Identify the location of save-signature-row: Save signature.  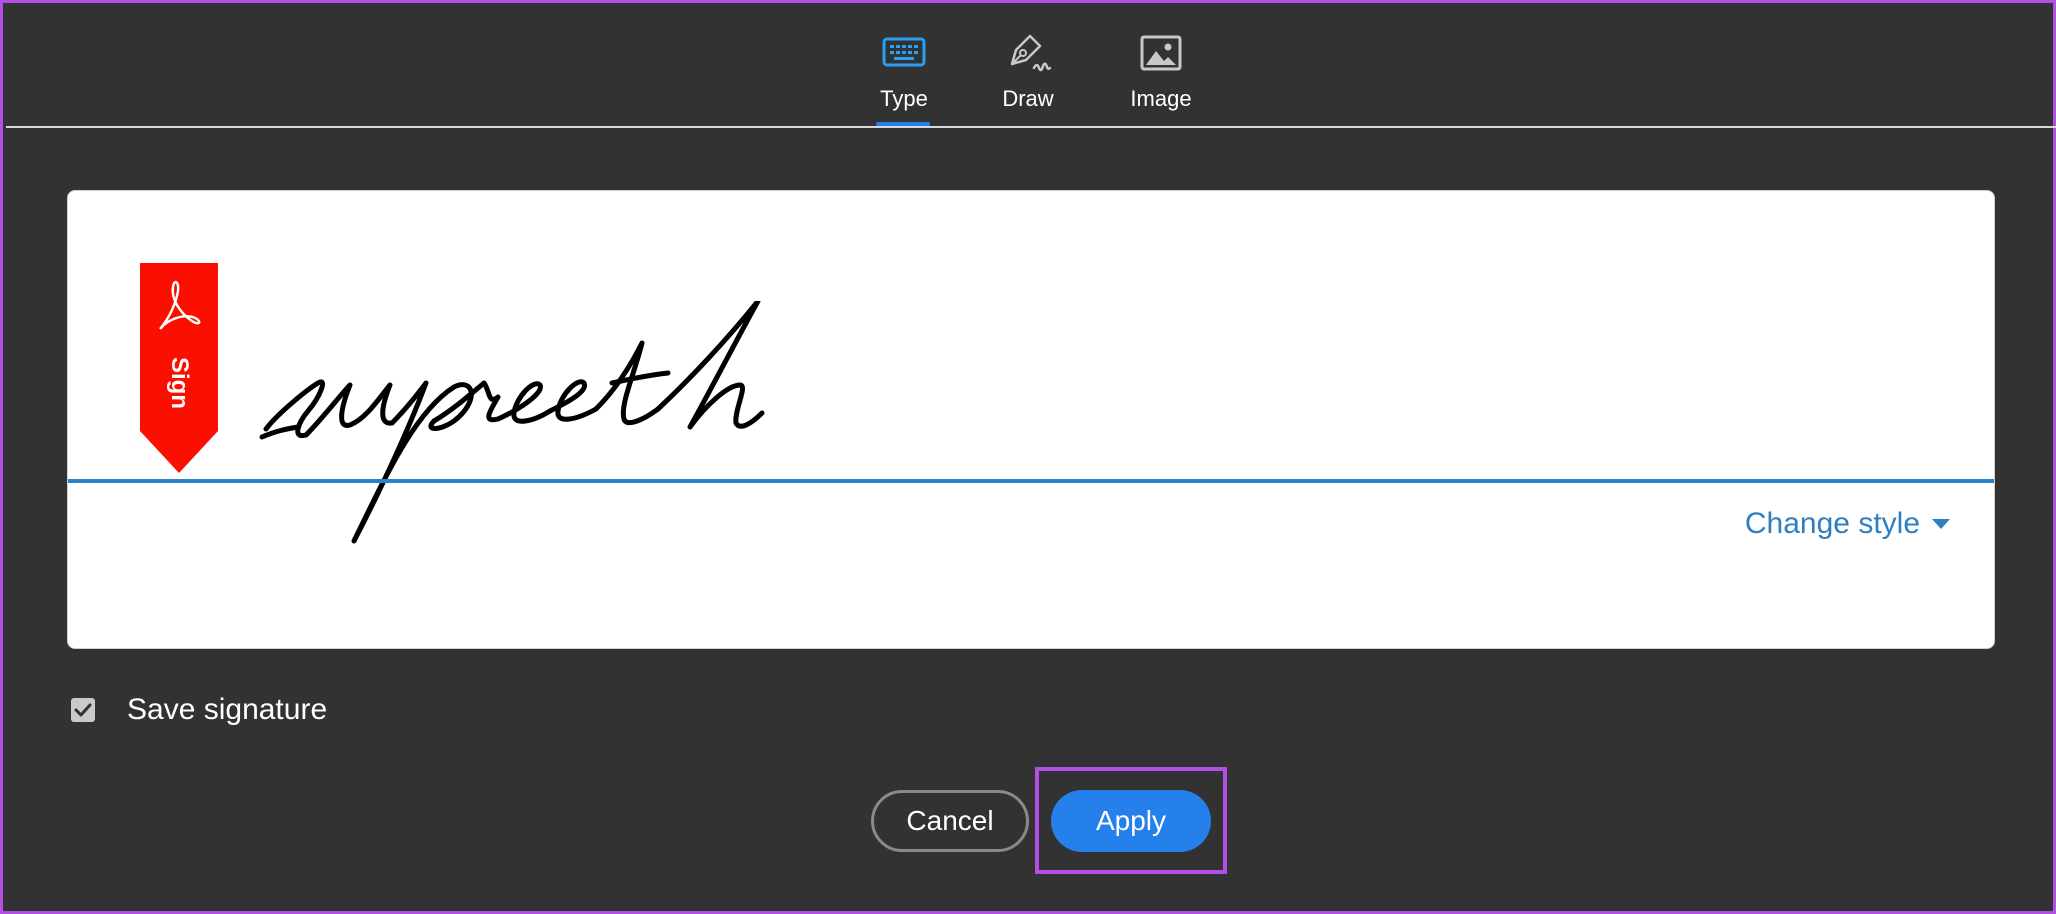
(199, 710).